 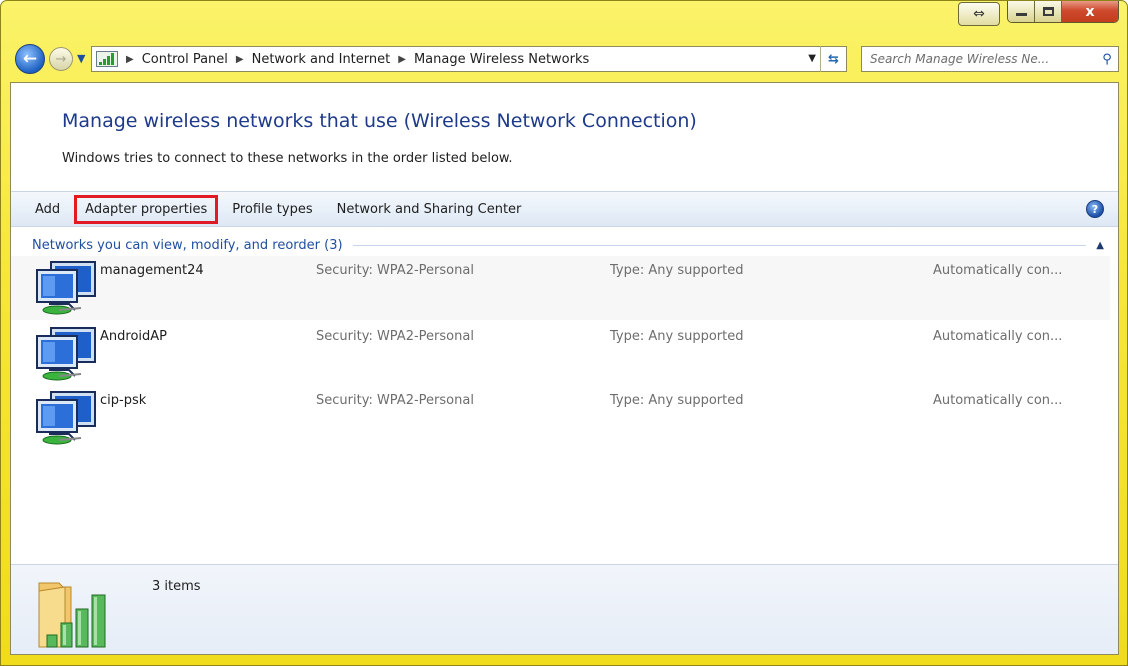 What do you see at coordinates (133, 336) in the screenshot?
I see `network-name: AndroidAP` at bounding box center [133, 336].